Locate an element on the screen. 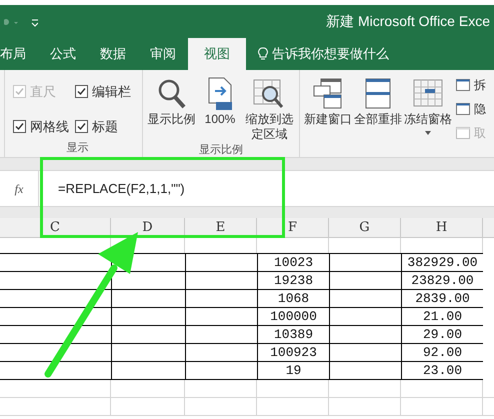  function-label: fx is located at coordinates (19, 189).